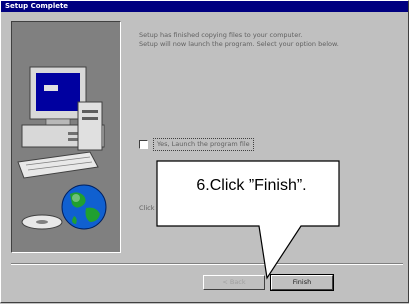 Image resolution: width=409 pixels, height=304 pixels. I want to click on callout-text: 6.Click ”Finish”., so click(251, 185).